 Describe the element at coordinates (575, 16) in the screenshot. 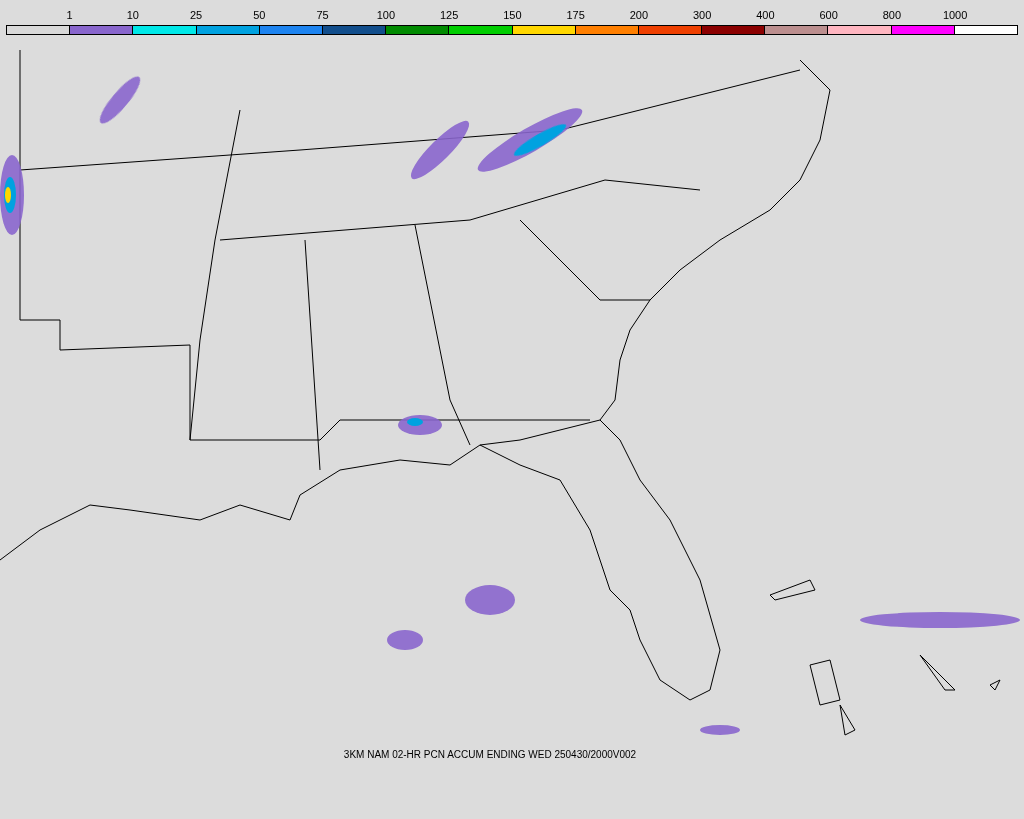

I see `legend-label: 175` at that location.